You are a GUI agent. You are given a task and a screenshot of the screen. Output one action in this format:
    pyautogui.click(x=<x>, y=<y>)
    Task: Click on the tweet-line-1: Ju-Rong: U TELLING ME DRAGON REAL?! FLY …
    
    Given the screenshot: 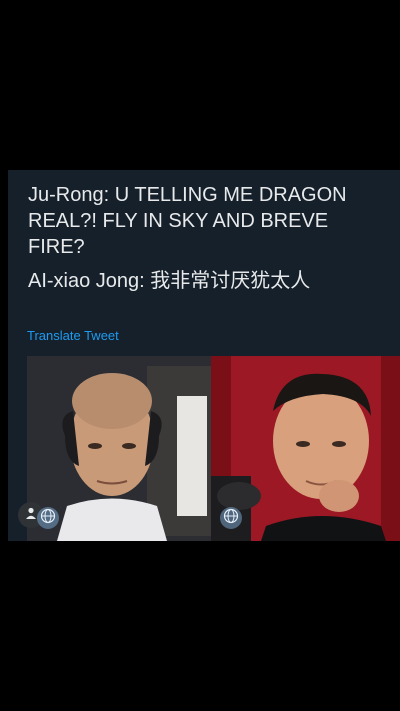 What is the action you would take?
    pyautogui.click(x=187, y=221)
    